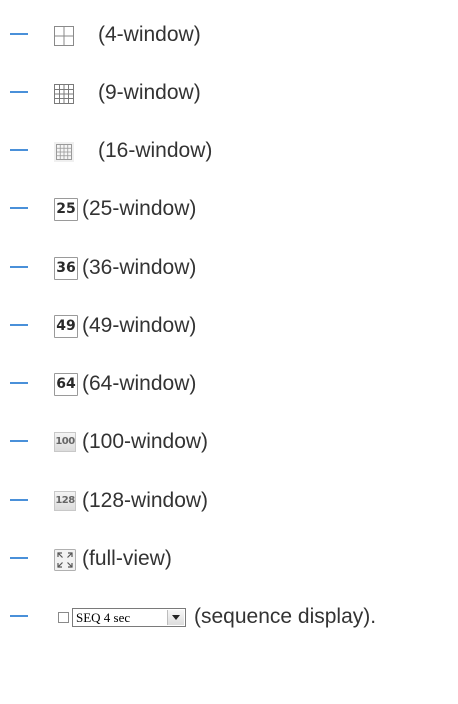 This screenshot has height=704, width=458. What do you see at coordinates (139, 383) in the screenshot?
I see `item-label: (64-window)` at bounding box center [139, 383].